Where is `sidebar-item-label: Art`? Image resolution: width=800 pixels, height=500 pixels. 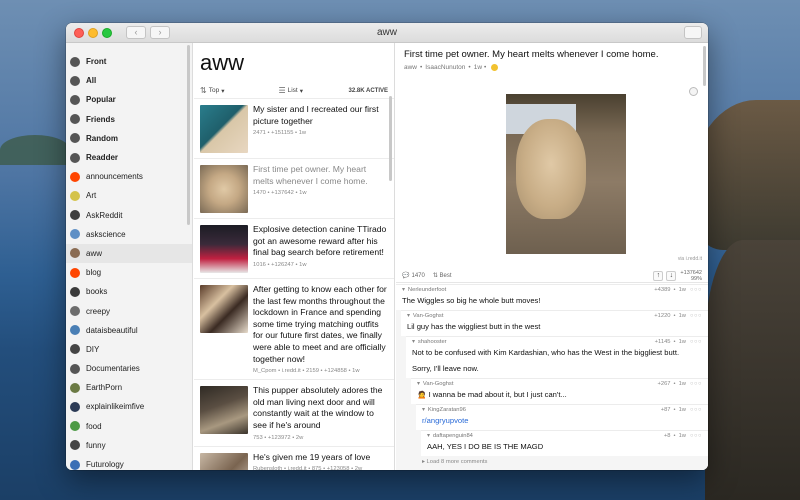 sidebar-item-label: Art is located at coordinates (91, 196).